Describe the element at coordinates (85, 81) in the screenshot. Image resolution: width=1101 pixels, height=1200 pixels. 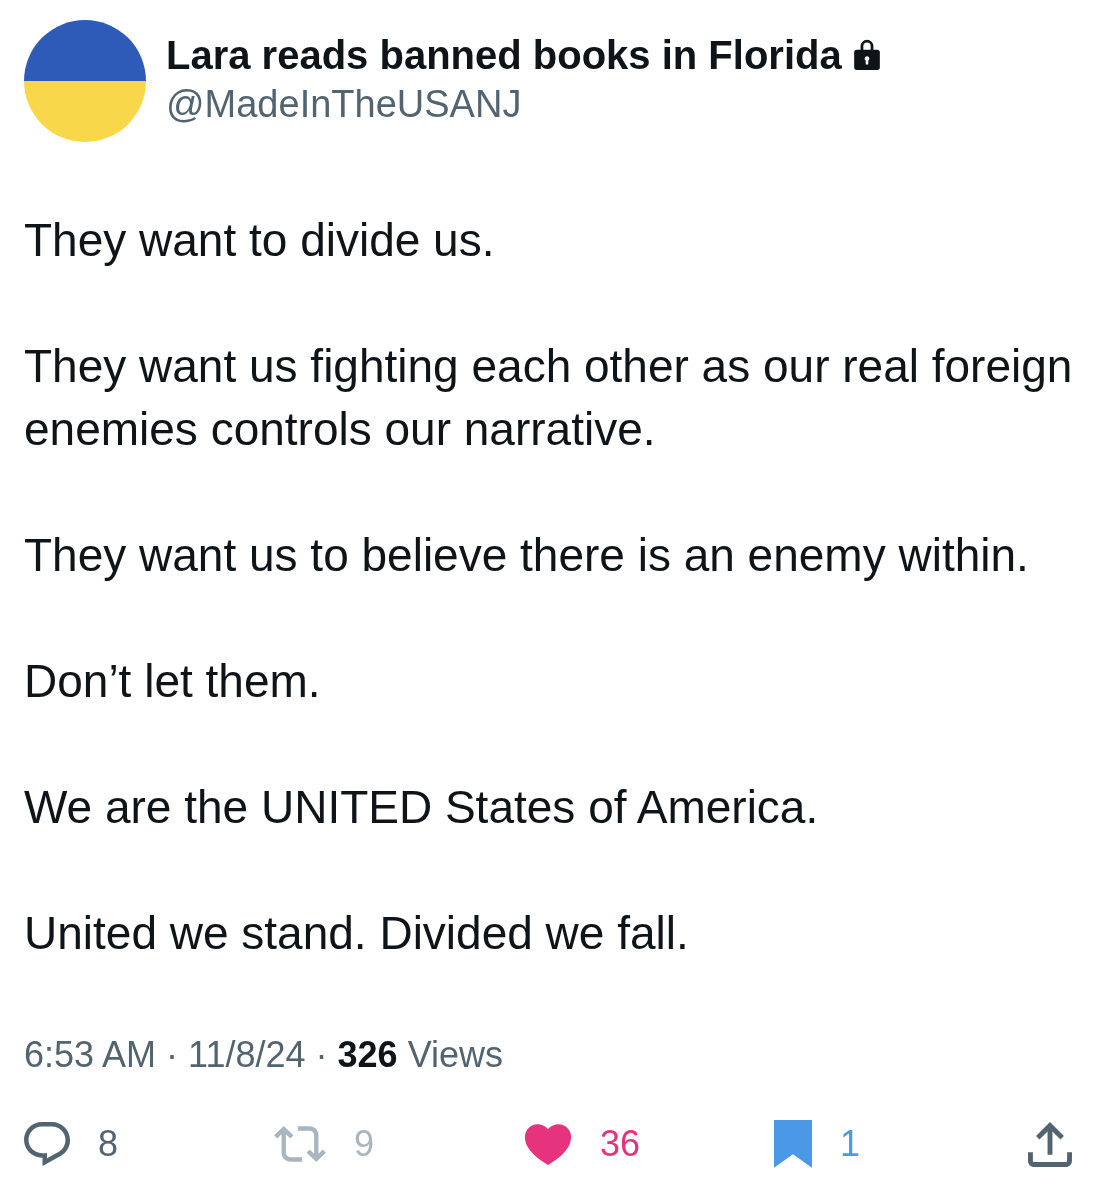
I see `avatar-icon` at that location.